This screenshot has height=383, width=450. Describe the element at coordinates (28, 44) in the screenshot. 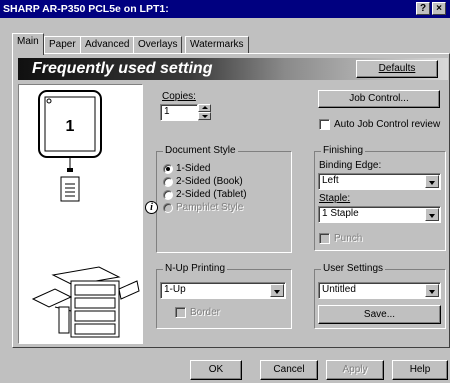

I see `tab-main: Main` at that location.